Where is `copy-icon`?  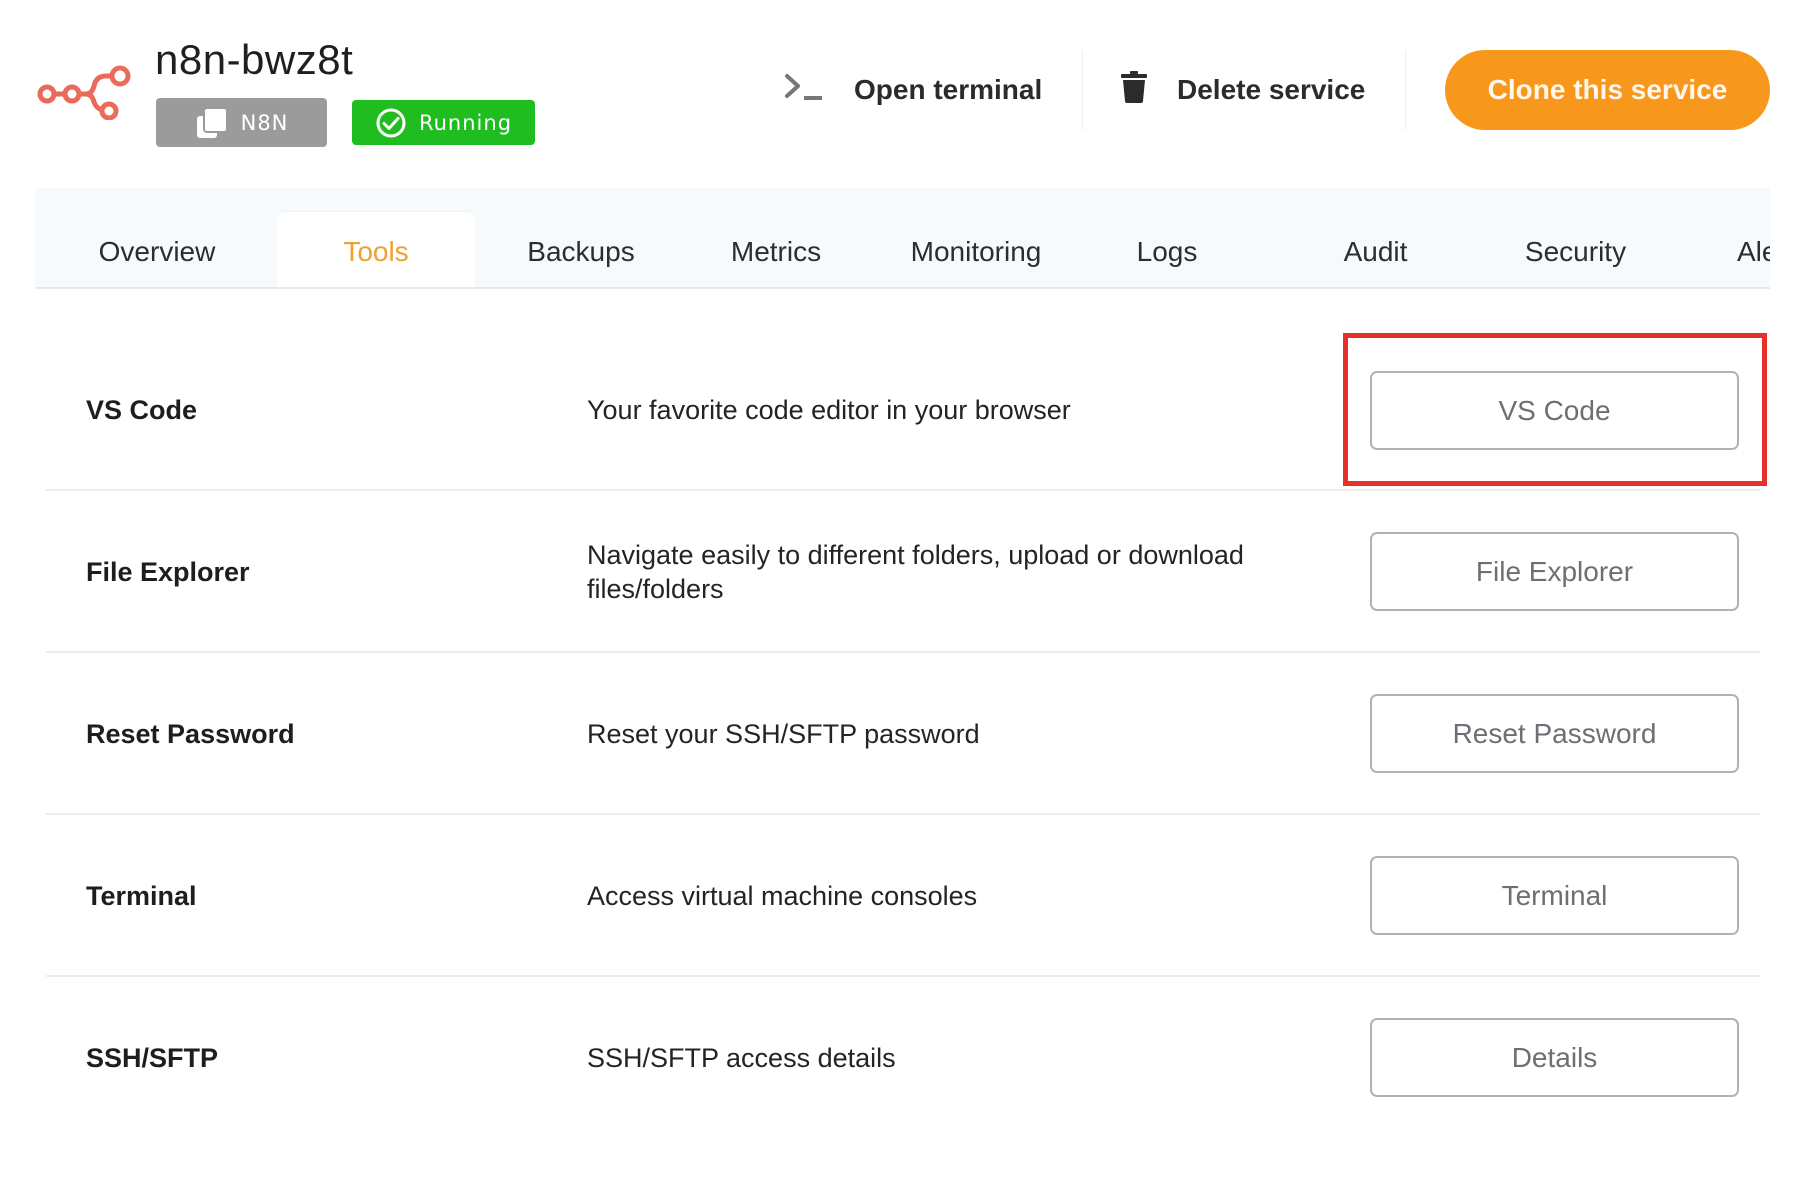
copy-icon is located at coordinates (212, 123).